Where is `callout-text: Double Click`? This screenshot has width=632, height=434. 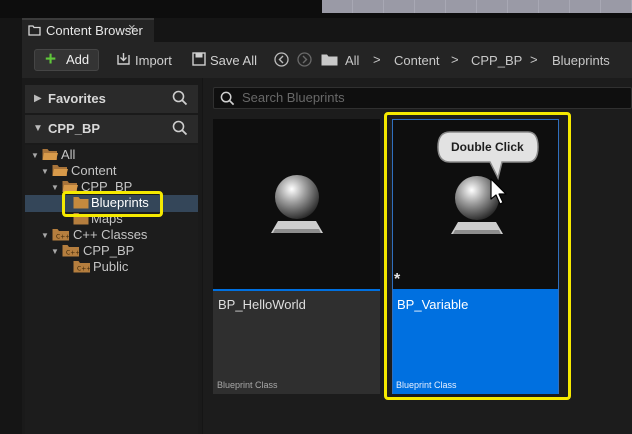 callout-text: Double Click is located at coordinates (487, 147).